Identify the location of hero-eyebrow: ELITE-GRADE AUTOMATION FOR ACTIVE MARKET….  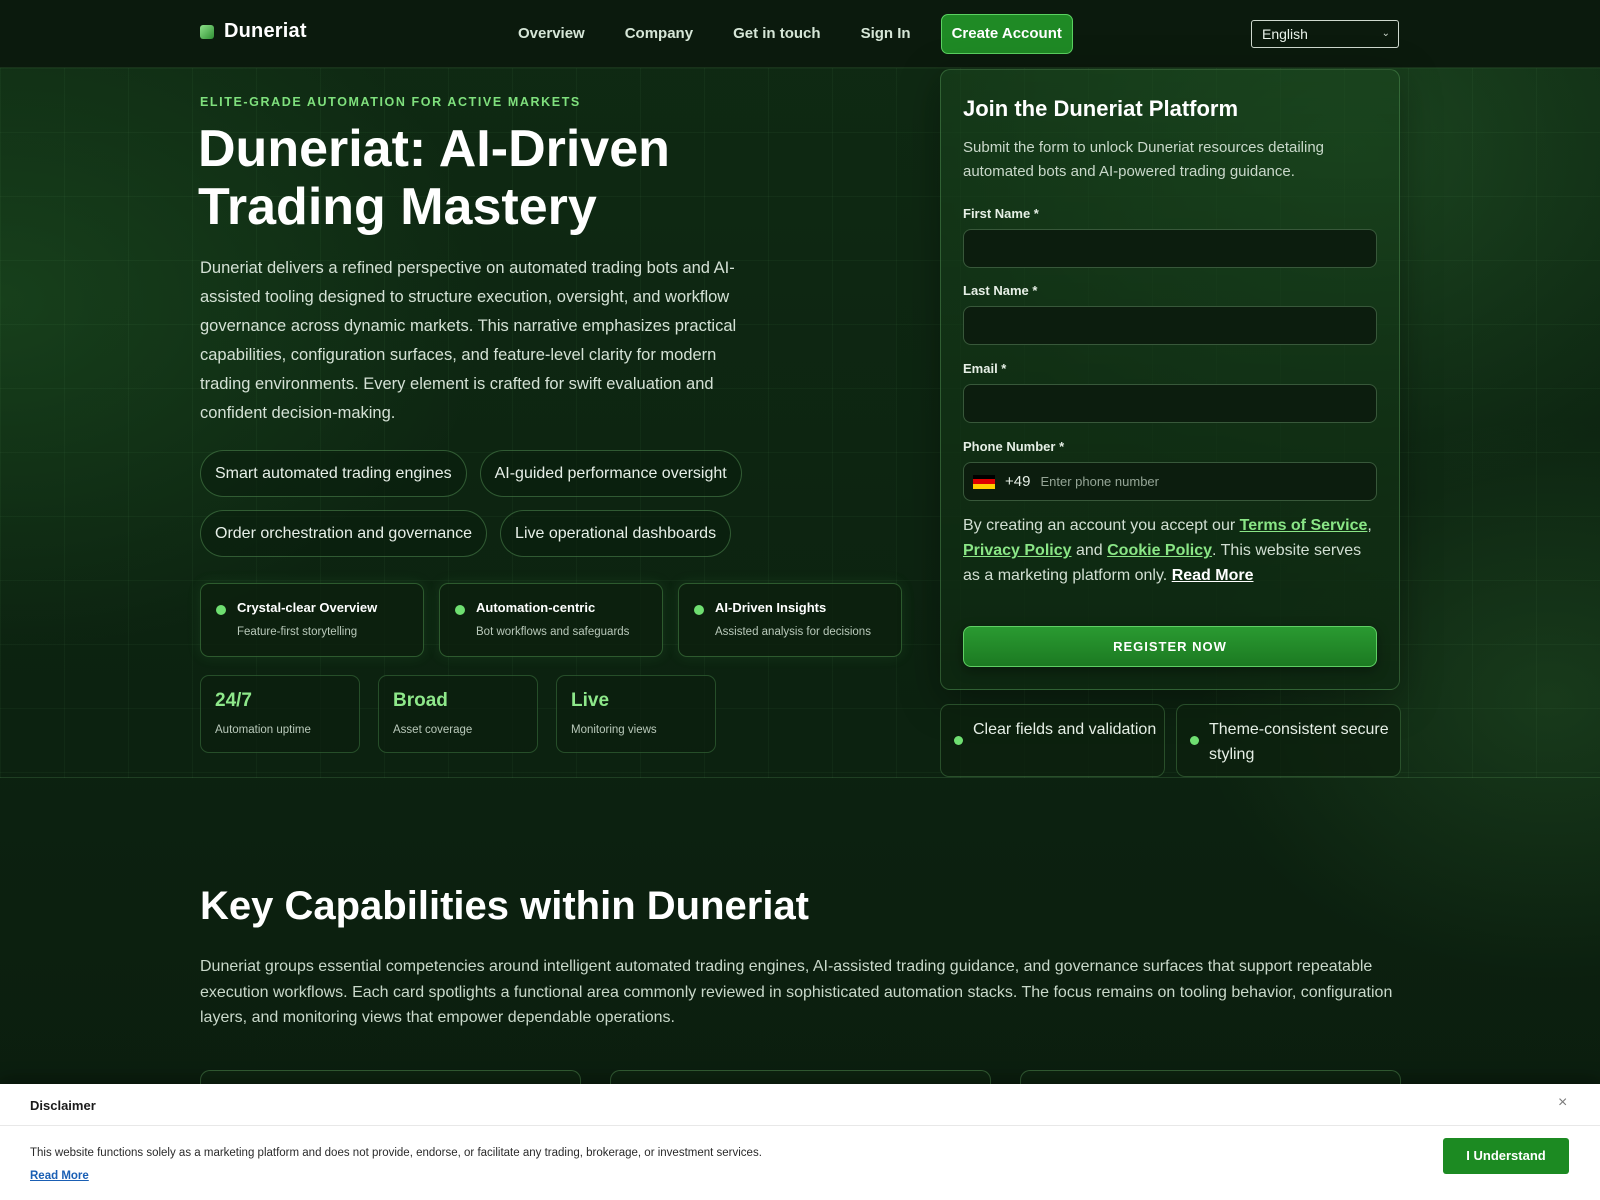
(390, 102).